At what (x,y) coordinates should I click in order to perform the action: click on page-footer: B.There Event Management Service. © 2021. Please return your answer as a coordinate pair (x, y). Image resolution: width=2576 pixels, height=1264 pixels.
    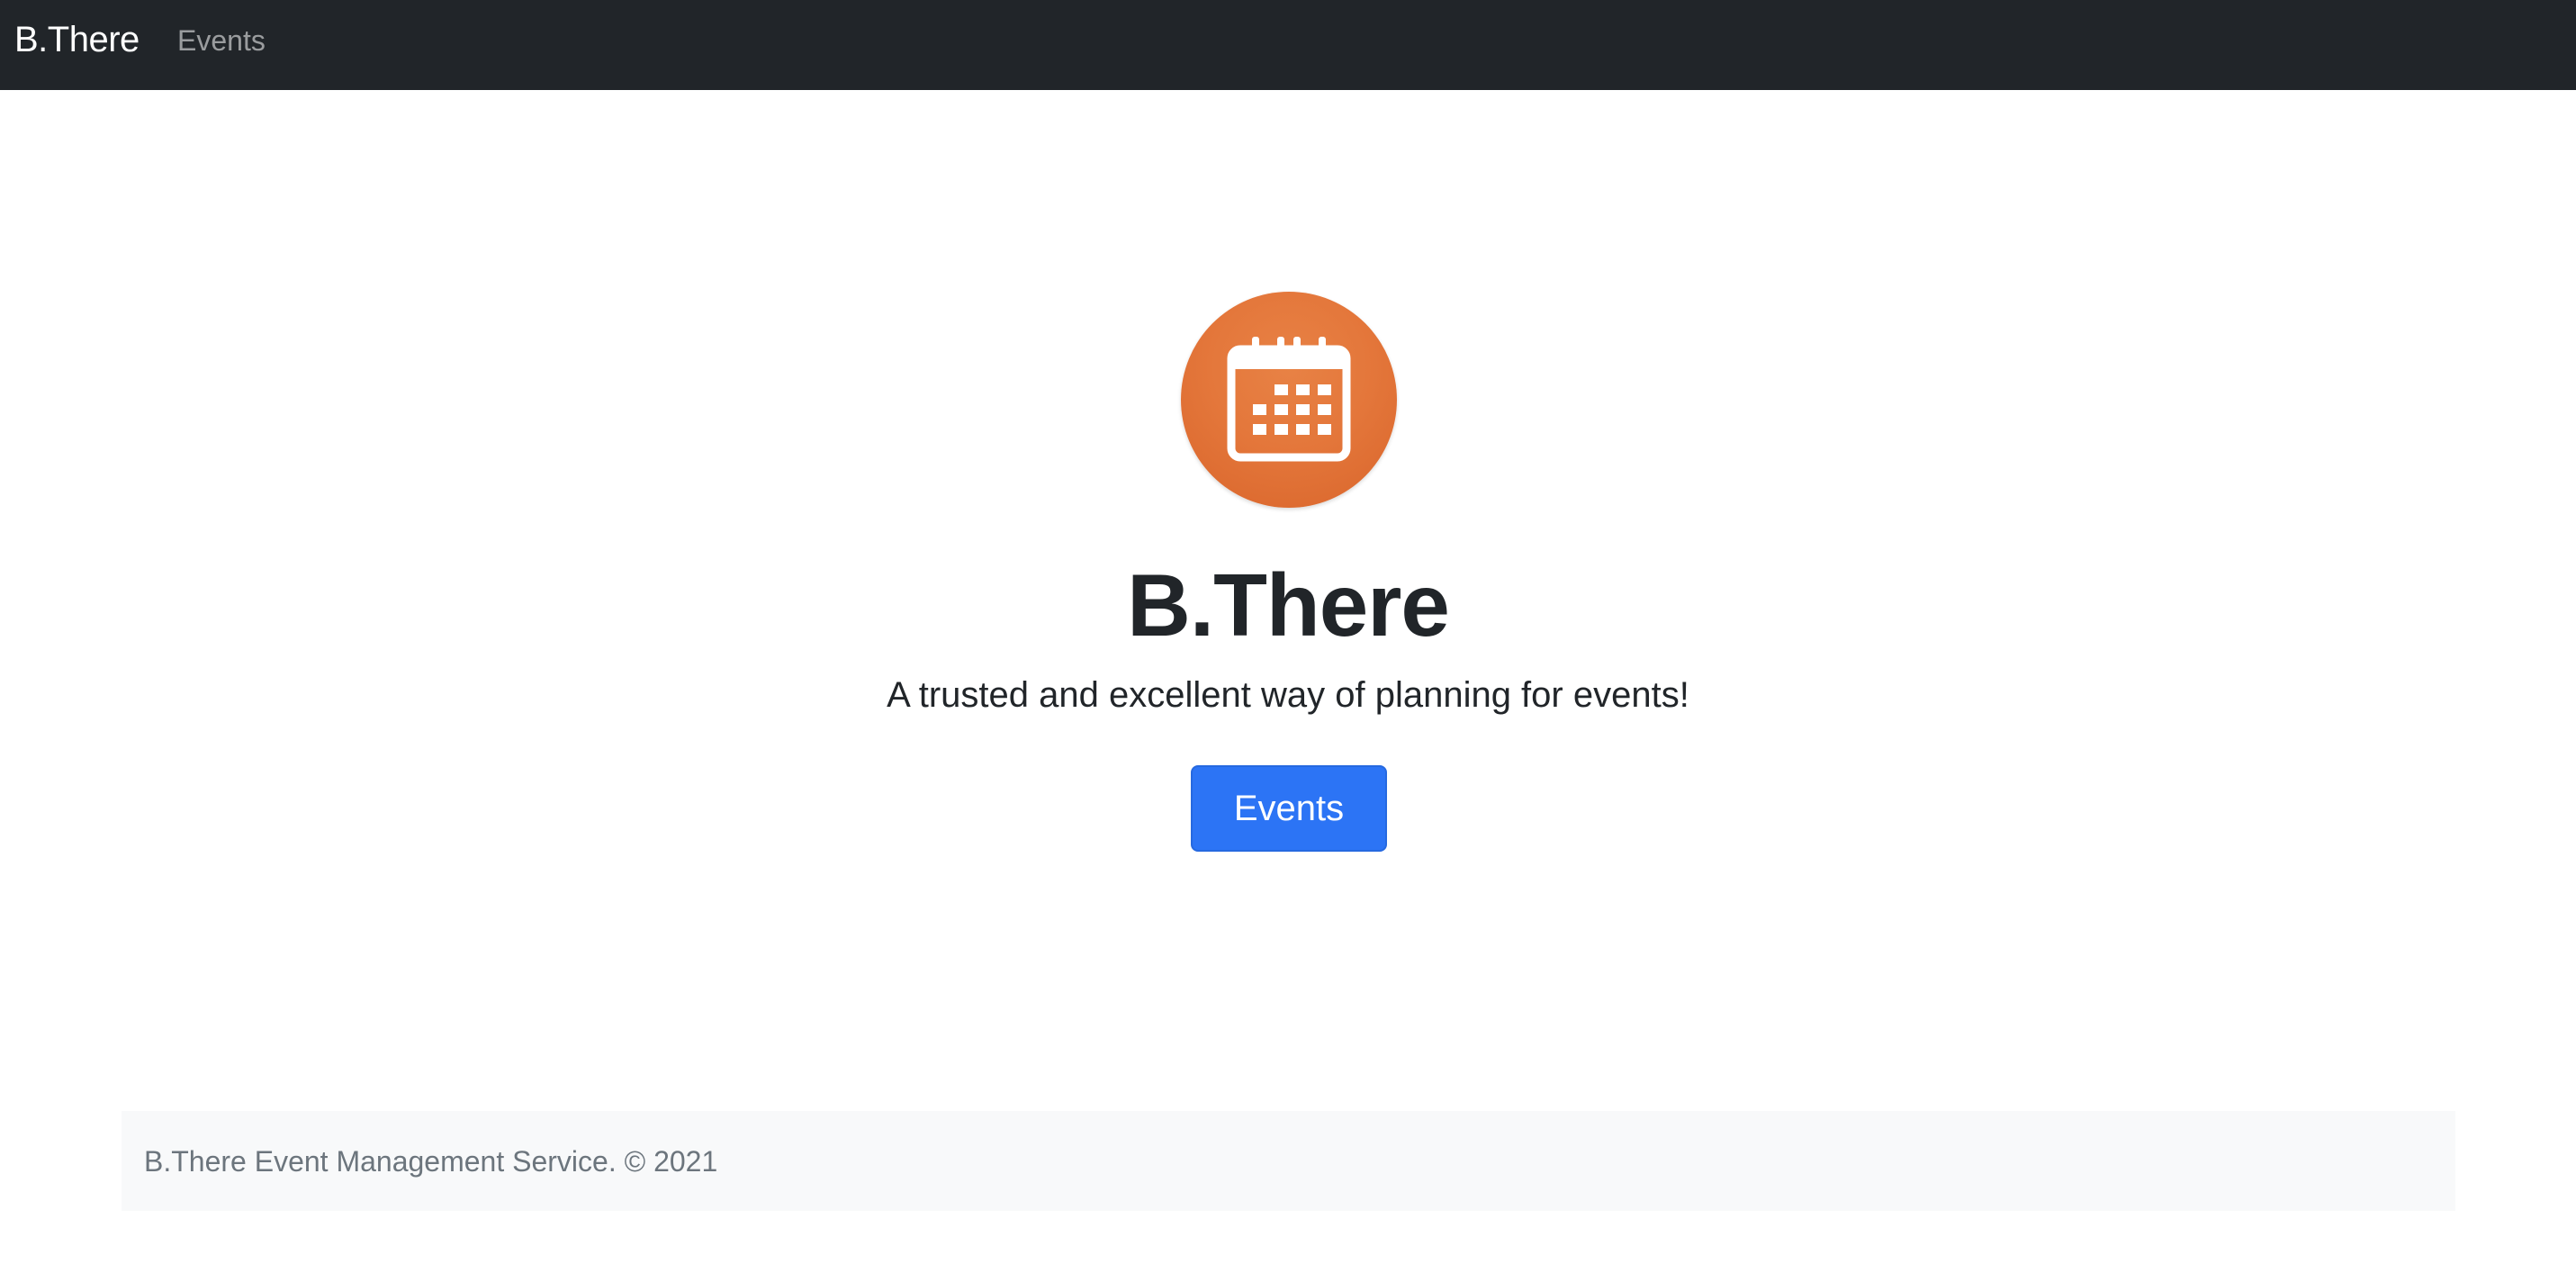
    Looking at the image, I should click on (1288, 1161).